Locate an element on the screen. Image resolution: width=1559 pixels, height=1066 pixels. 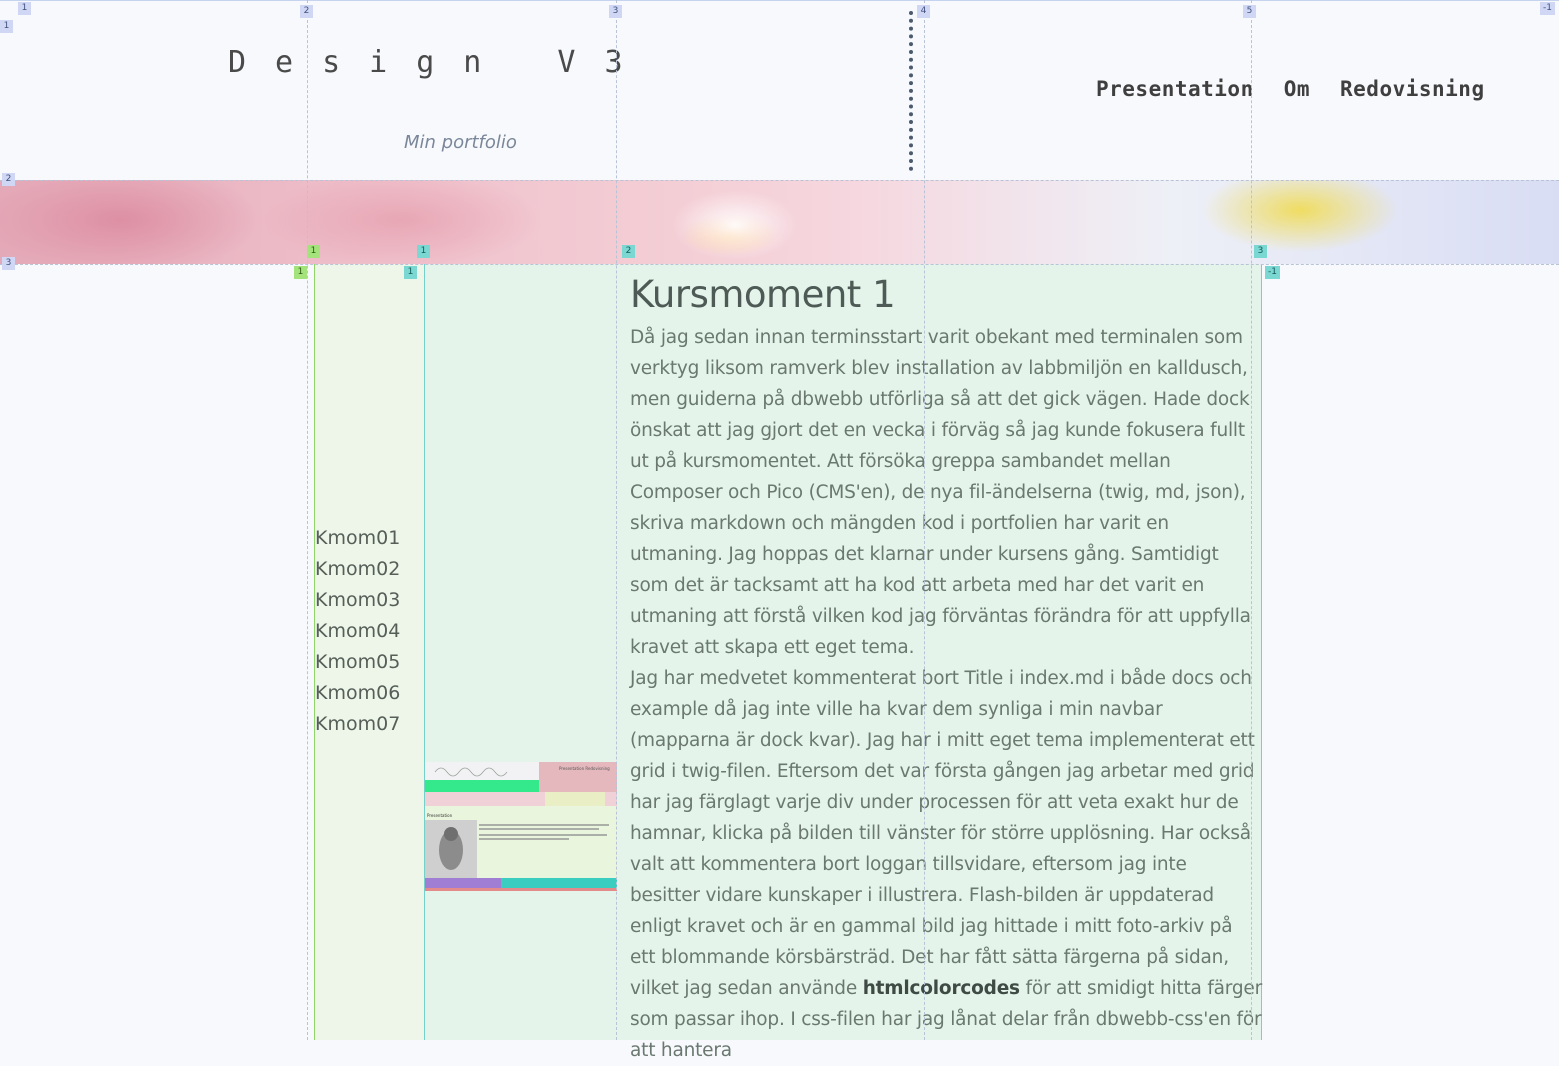
grid-column-marker: 1 is located at coordinates (24, 8).